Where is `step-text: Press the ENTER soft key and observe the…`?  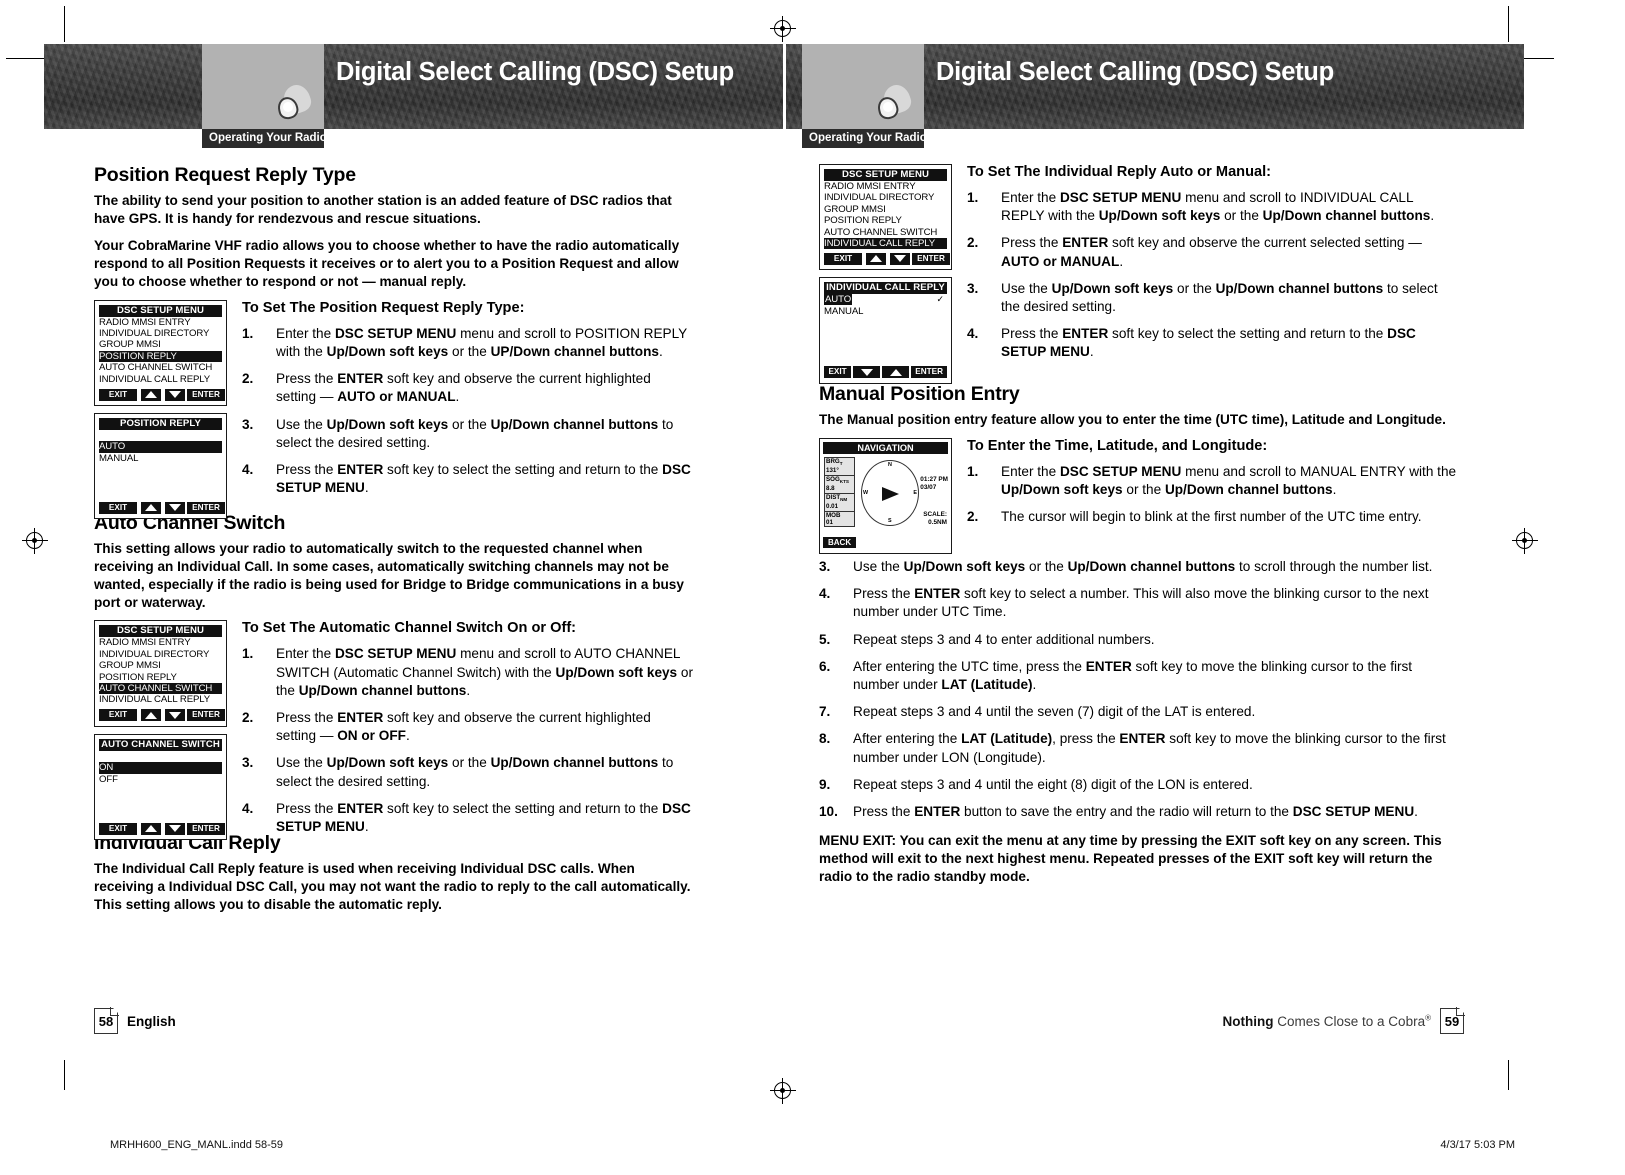
step-text: Press the ENTER soft key and observe the… is located at coordinates (463, 388).